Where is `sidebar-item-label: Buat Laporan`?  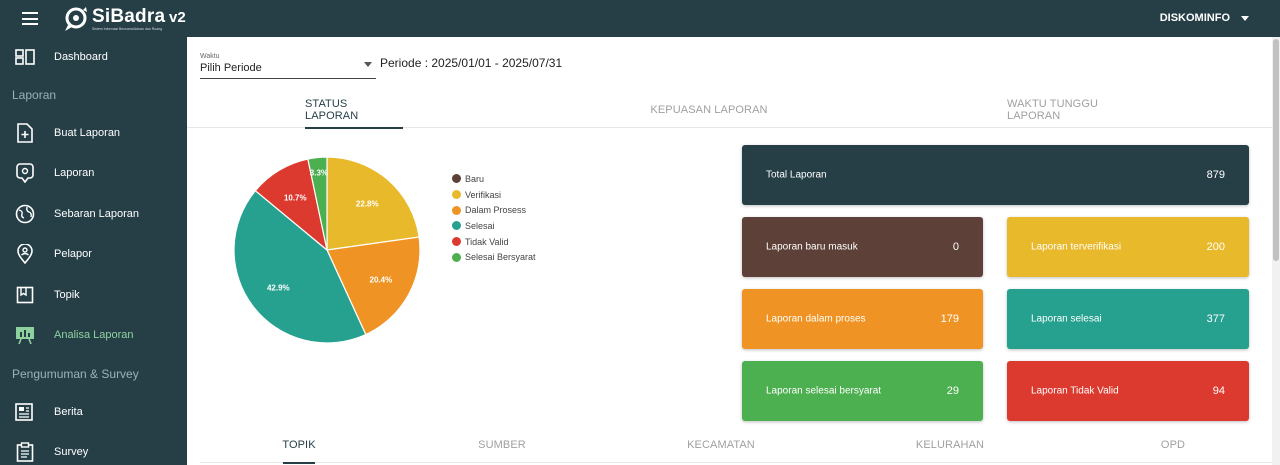 sidebar-item-label: Buat Laporan is located at coordinates (87, 133).